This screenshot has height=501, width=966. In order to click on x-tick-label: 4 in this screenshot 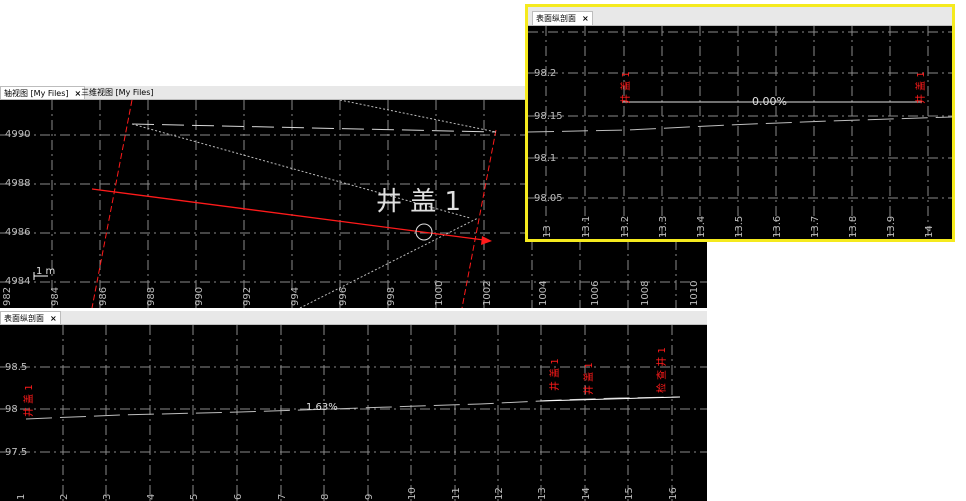, I will do `click(151, 497)`.